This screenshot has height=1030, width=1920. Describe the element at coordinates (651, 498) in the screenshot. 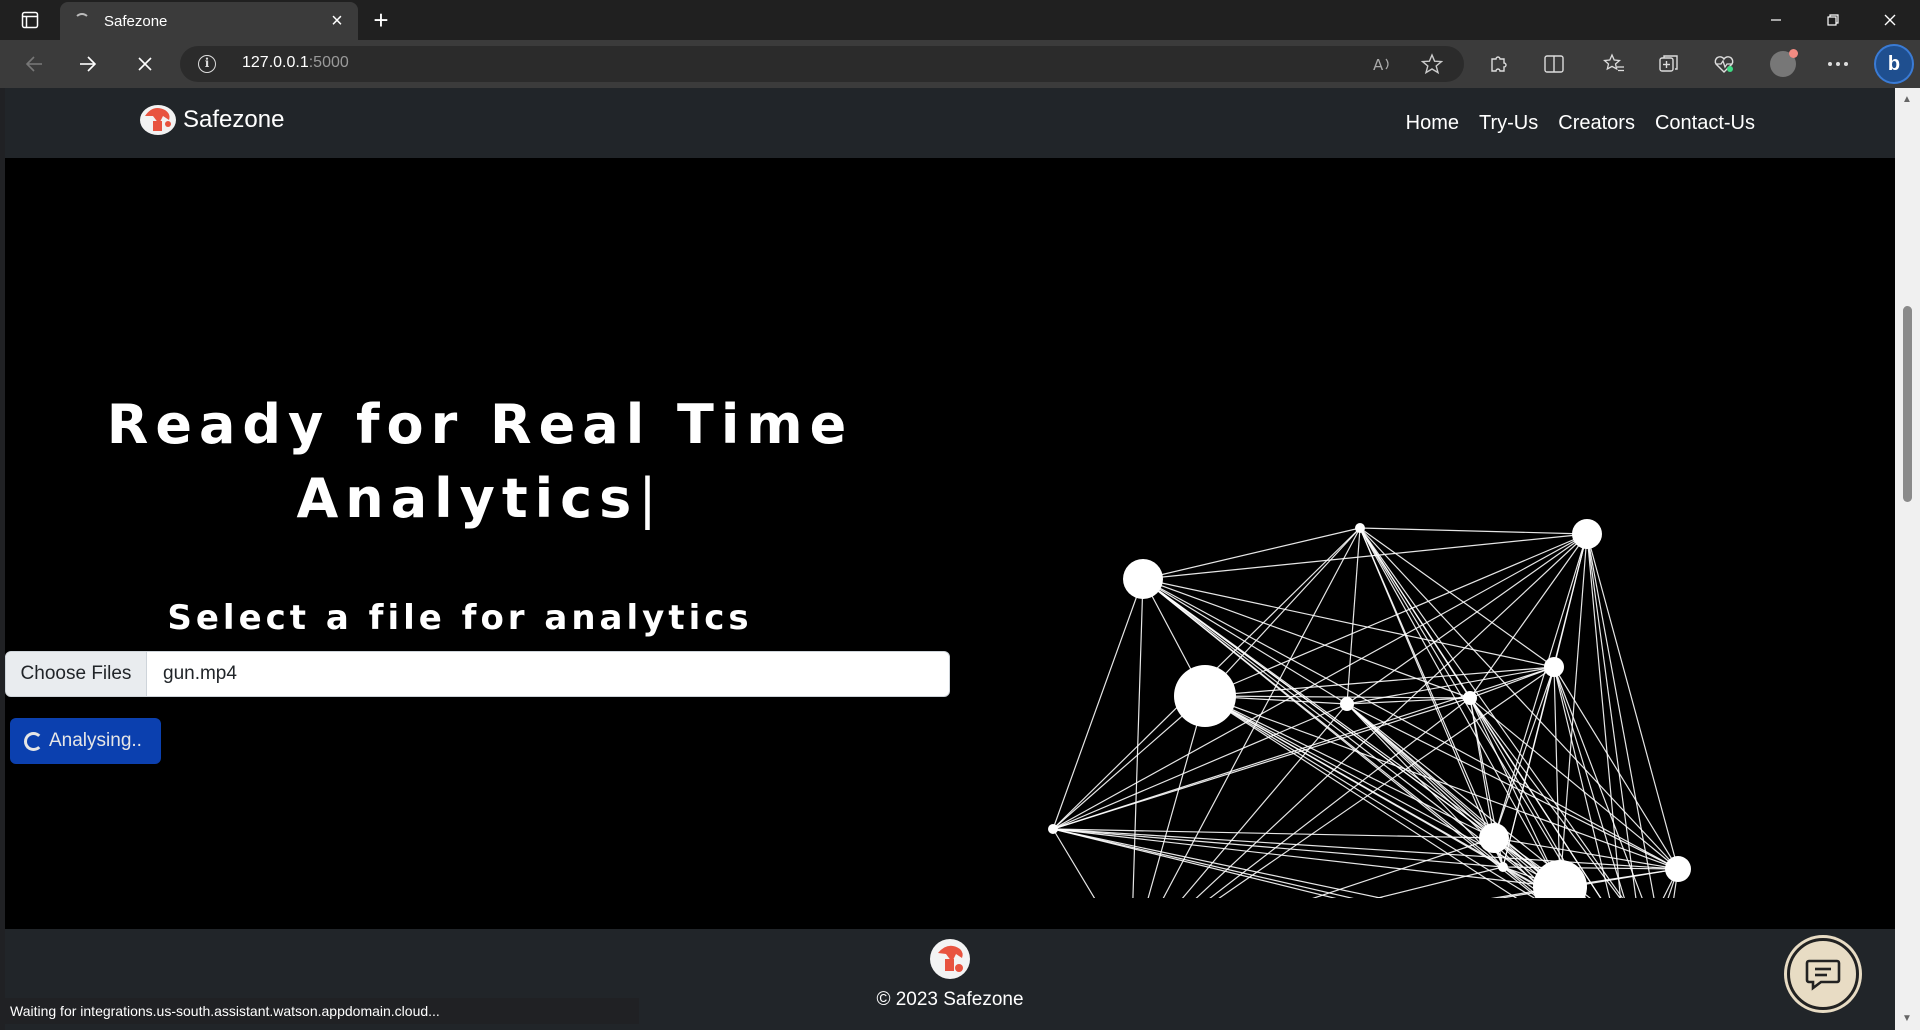

I see `typing-cursor: |` at that location.